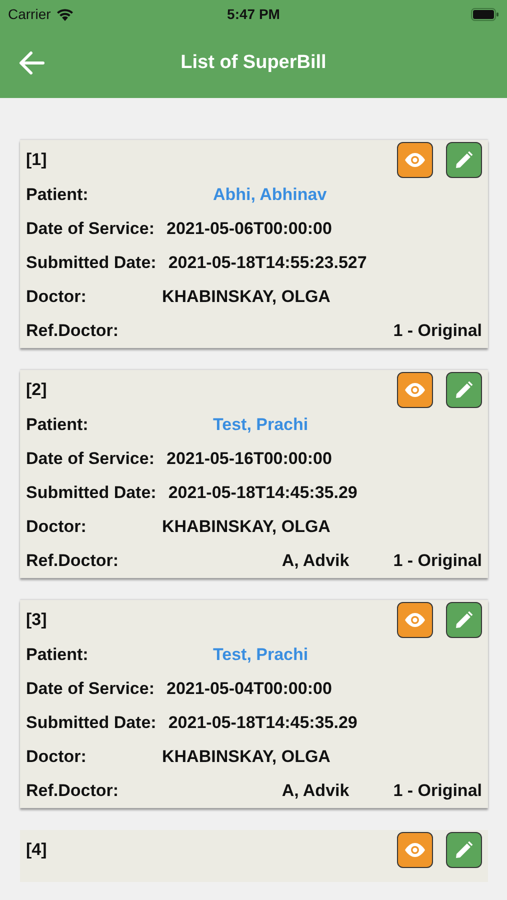 The image size is (507, 900). Describe the element at coordinates (270, 195) in the screenshot. I see `patient-name: Abhi, Abhinav` at that location.